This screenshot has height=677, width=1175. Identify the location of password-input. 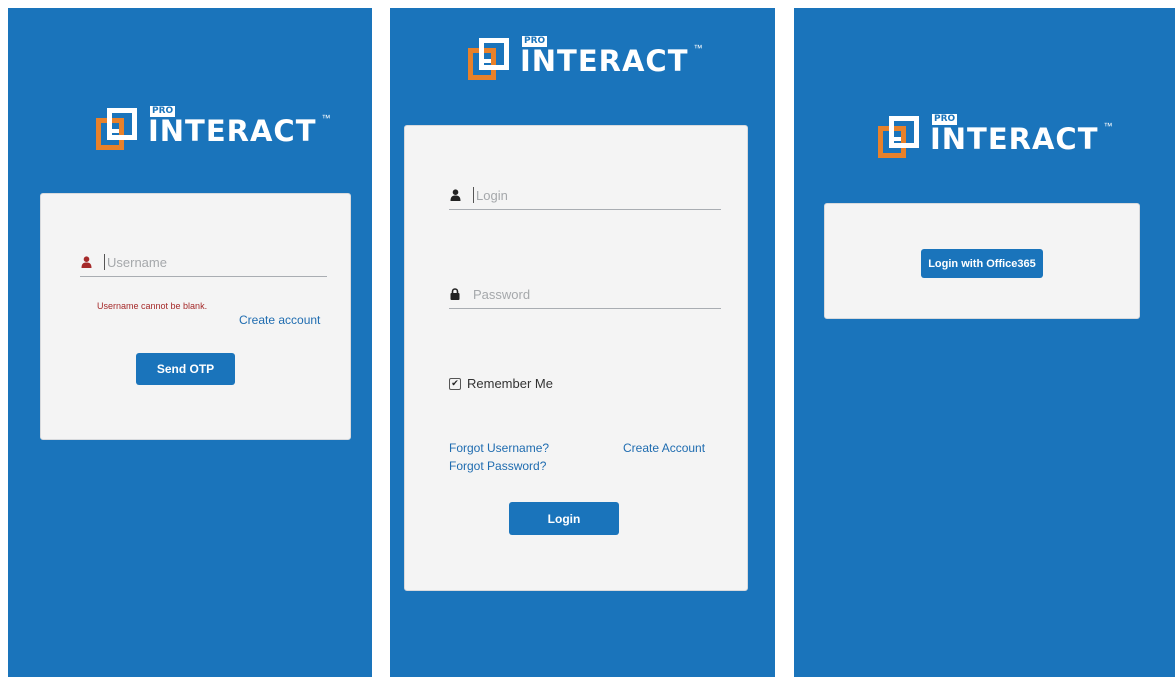
(573, 294).